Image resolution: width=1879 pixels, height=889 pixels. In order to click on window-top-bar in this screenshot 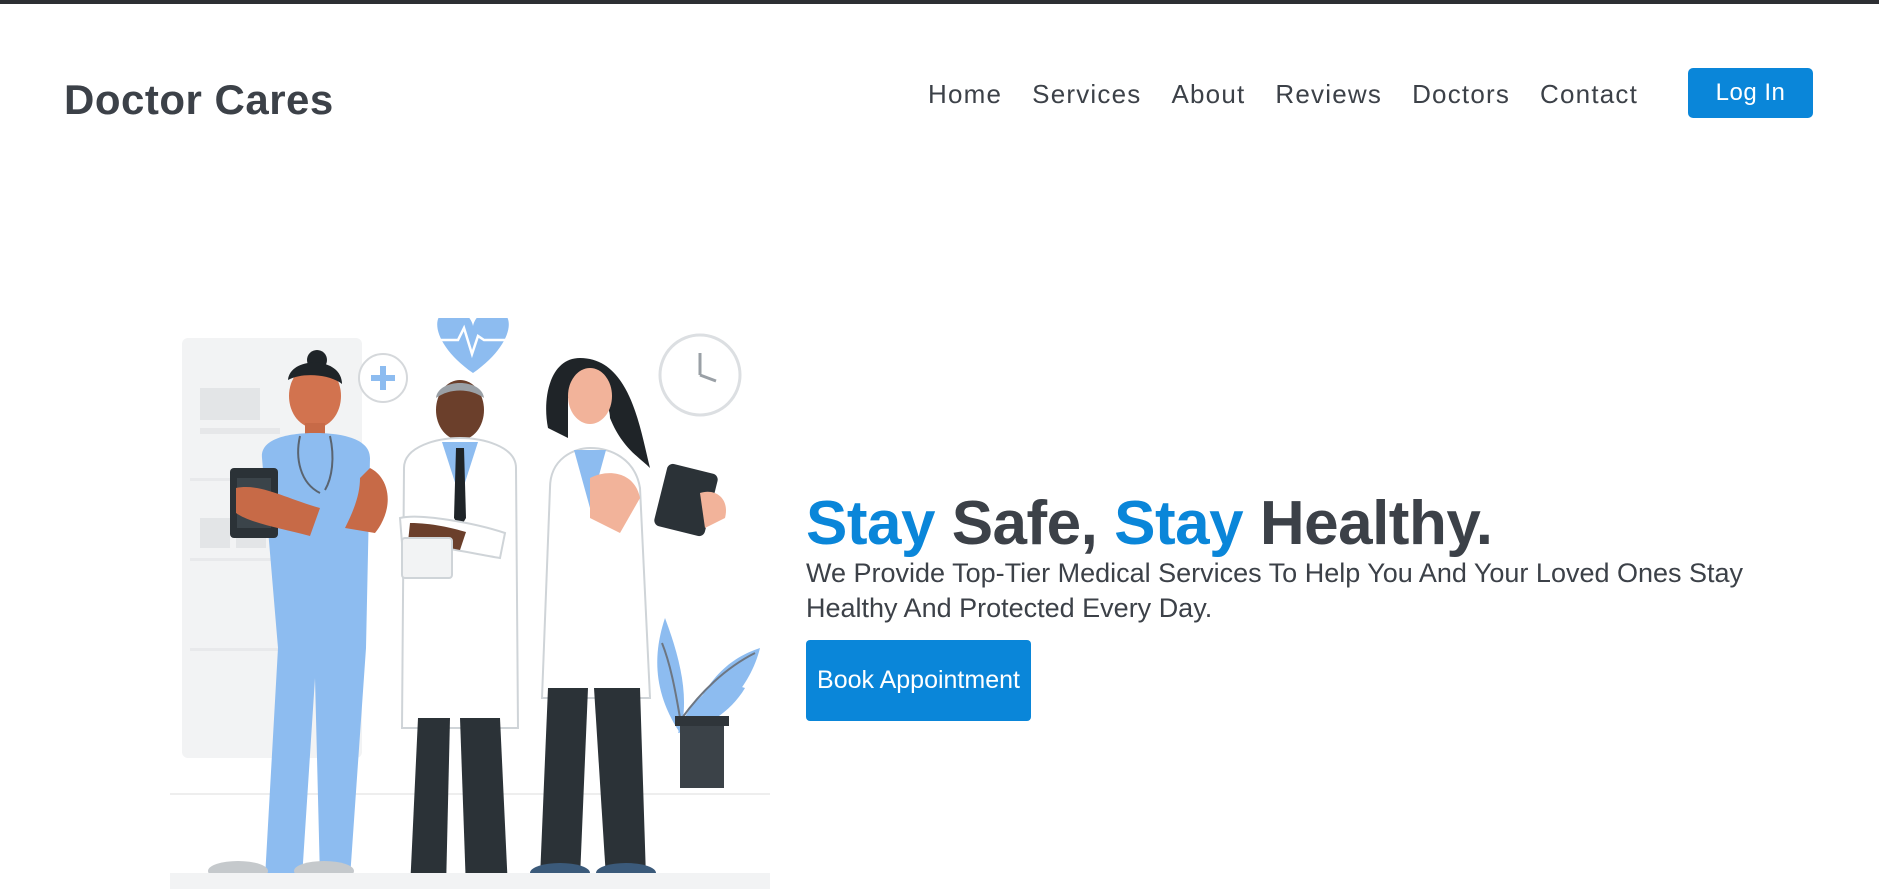, I will do `click(939, 2)`.